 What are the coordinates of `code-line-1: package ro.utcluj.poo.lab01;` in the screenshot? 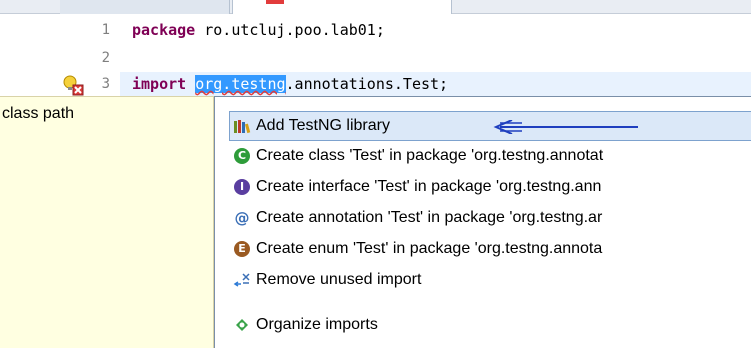 It's located at (258, 30).